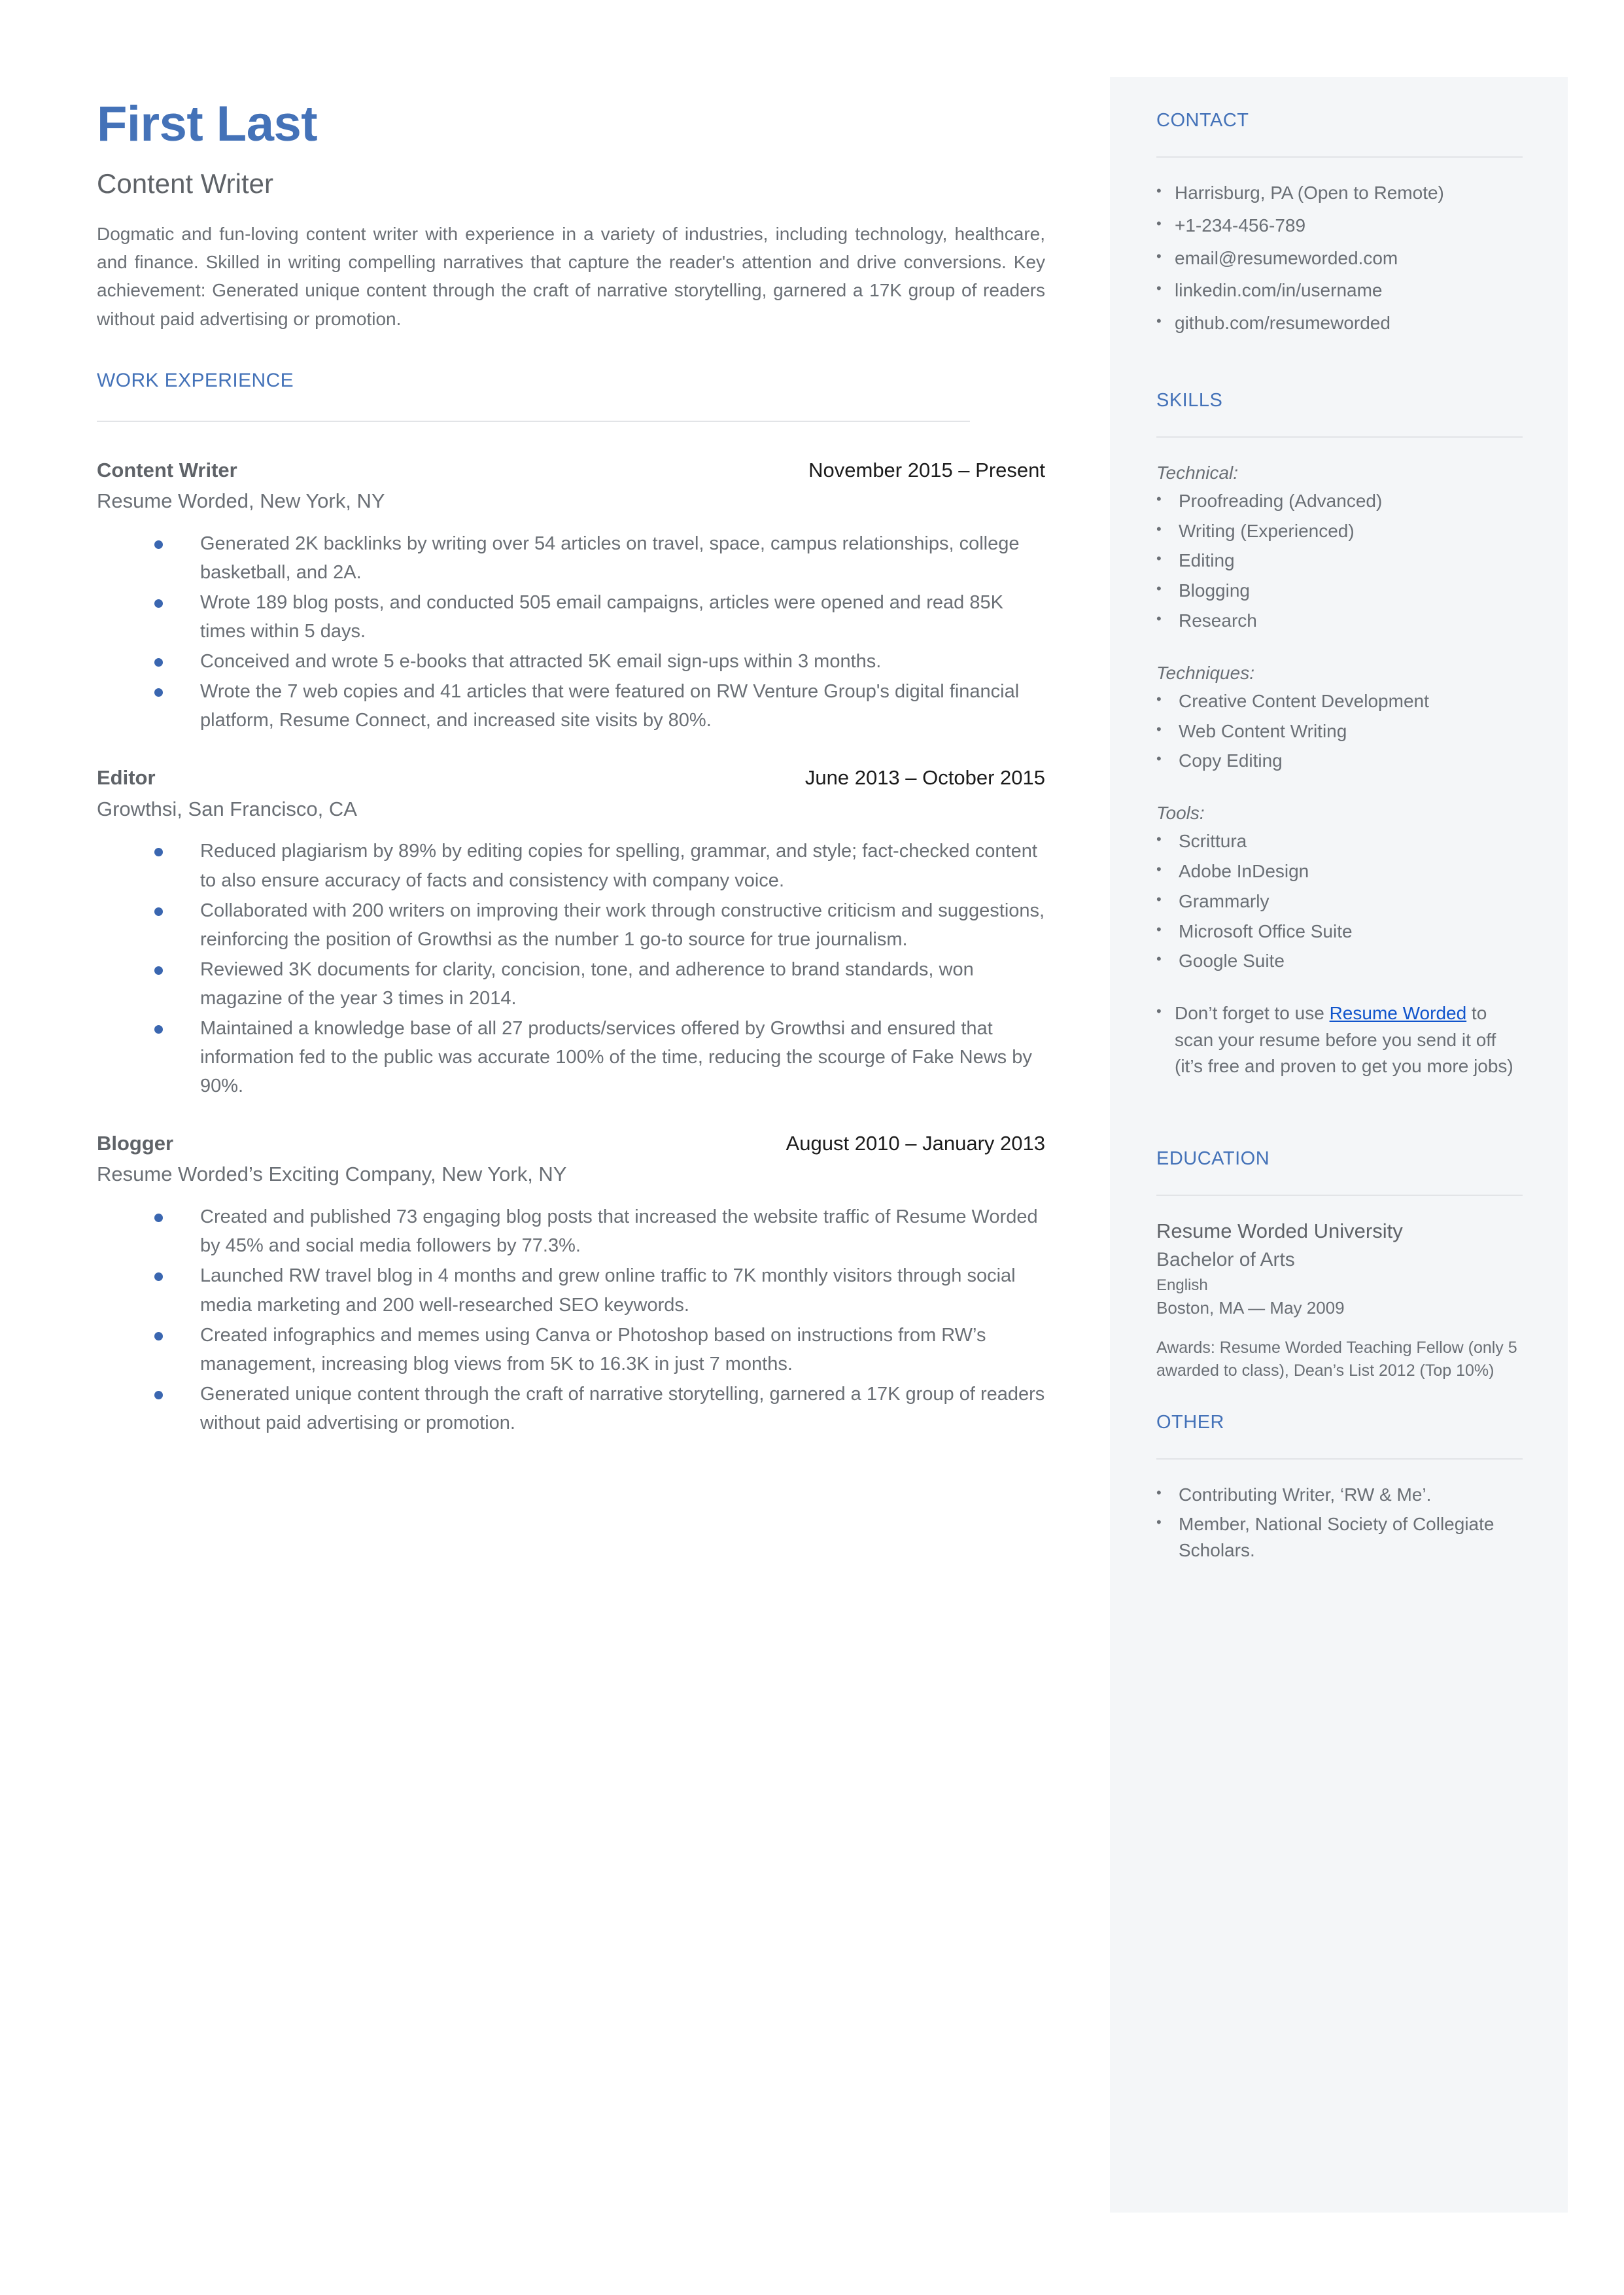 The height and width of the screenshot is (2295, 1624). What do you see at coordinates (1339, 931) in the screenshot?
I see `skill-item: Microsoft Office Suite` at bounding box center [1339, 931].